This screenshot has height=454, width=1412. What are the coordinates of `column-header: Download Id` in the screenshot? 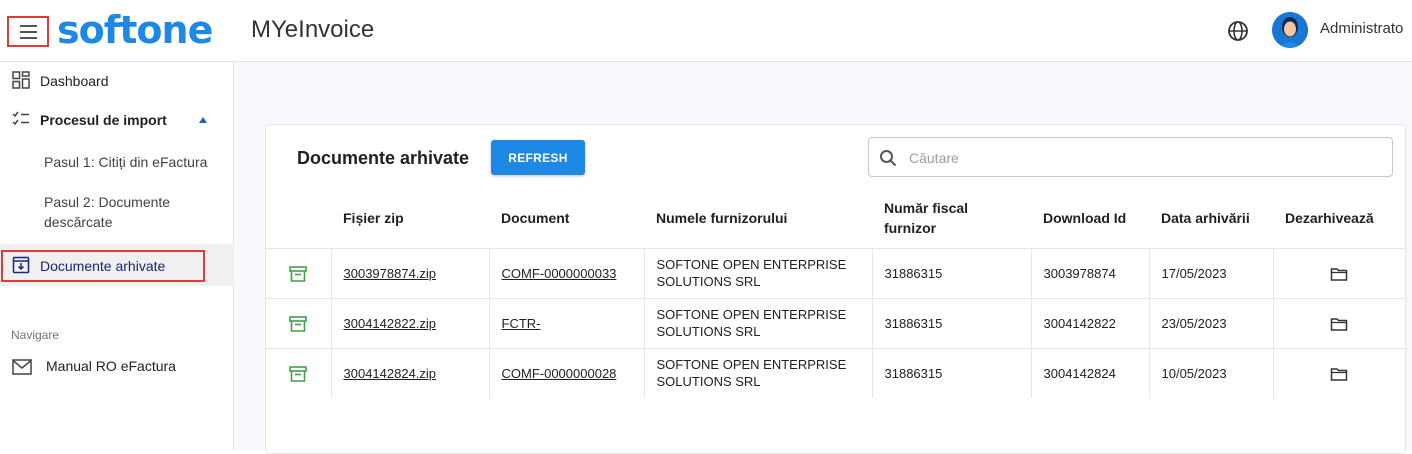 It's located at (1090, 218).